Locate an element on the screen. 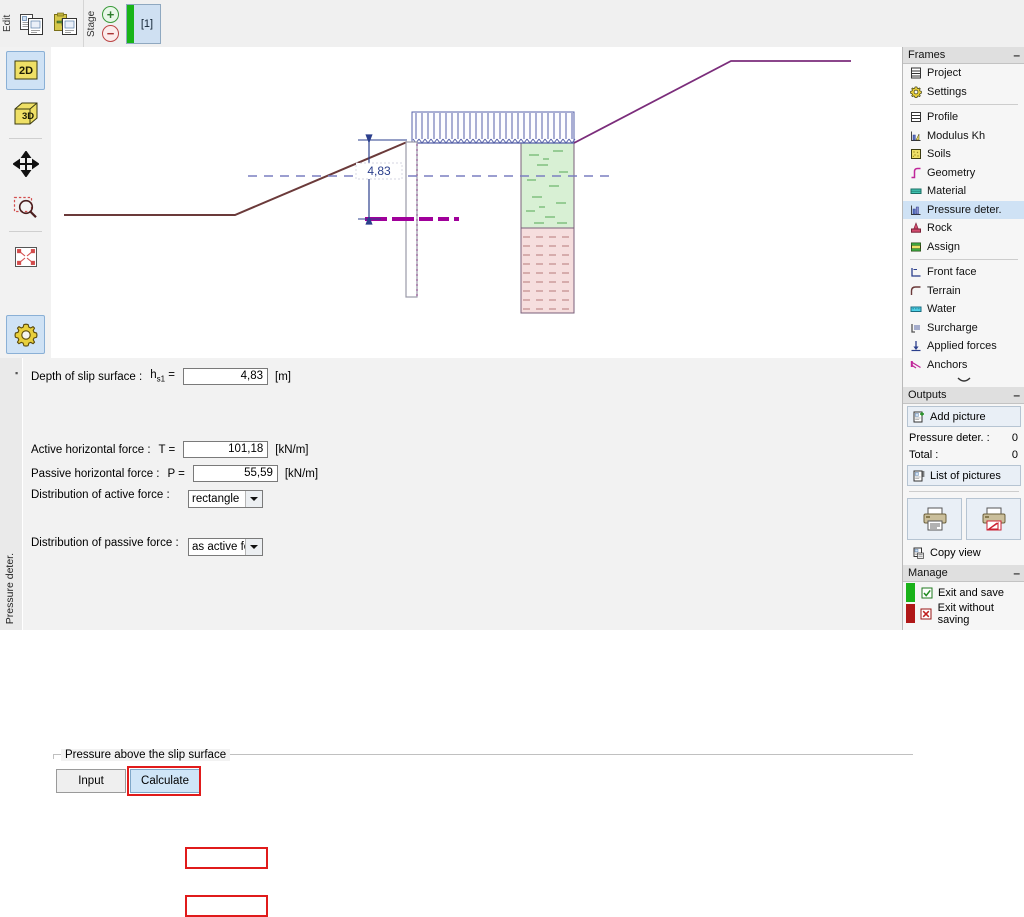  passive-distribution-select: as active force is located at coordinates (225, 547).